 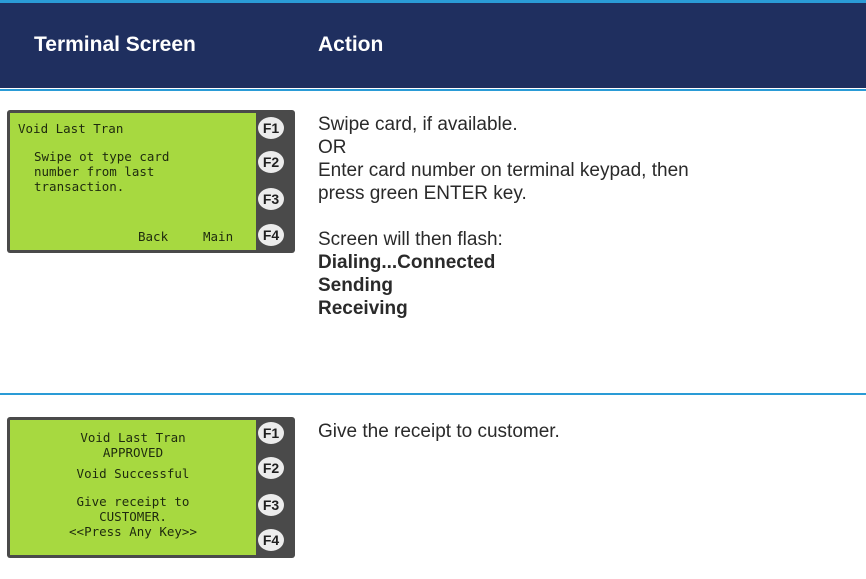 What do you see at coordinates (218, 236) in the screenshot?
I see `lcd-softkey-main: Main` at bounding box center [218, 236].